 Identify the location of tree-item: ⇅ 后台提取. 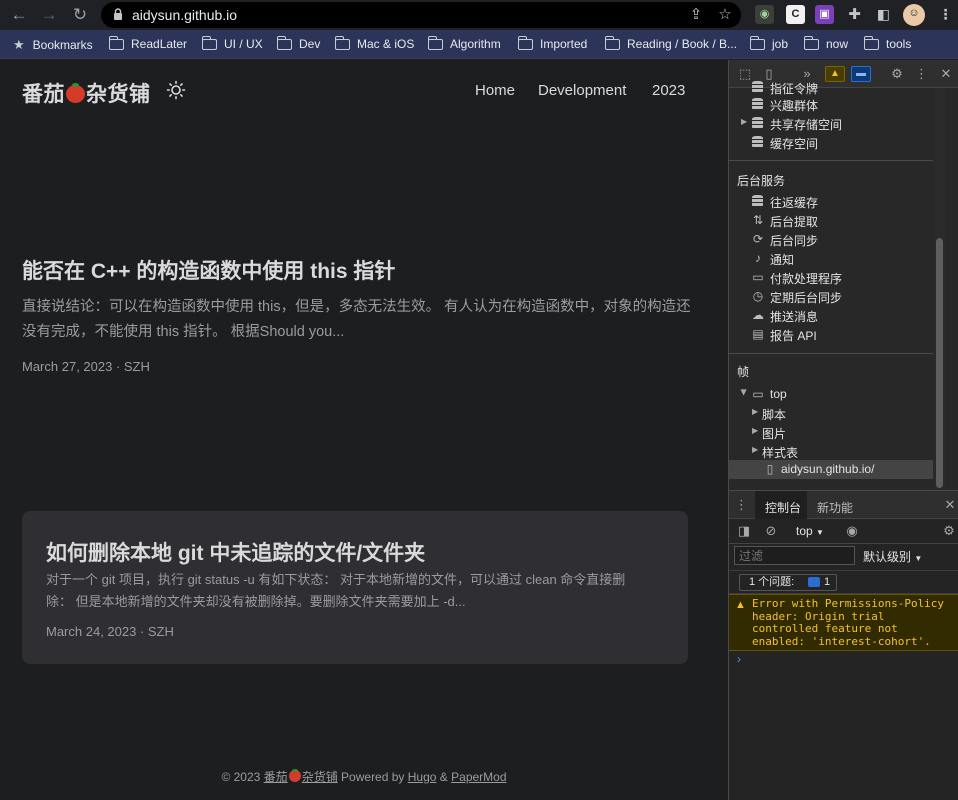
(831, 220).